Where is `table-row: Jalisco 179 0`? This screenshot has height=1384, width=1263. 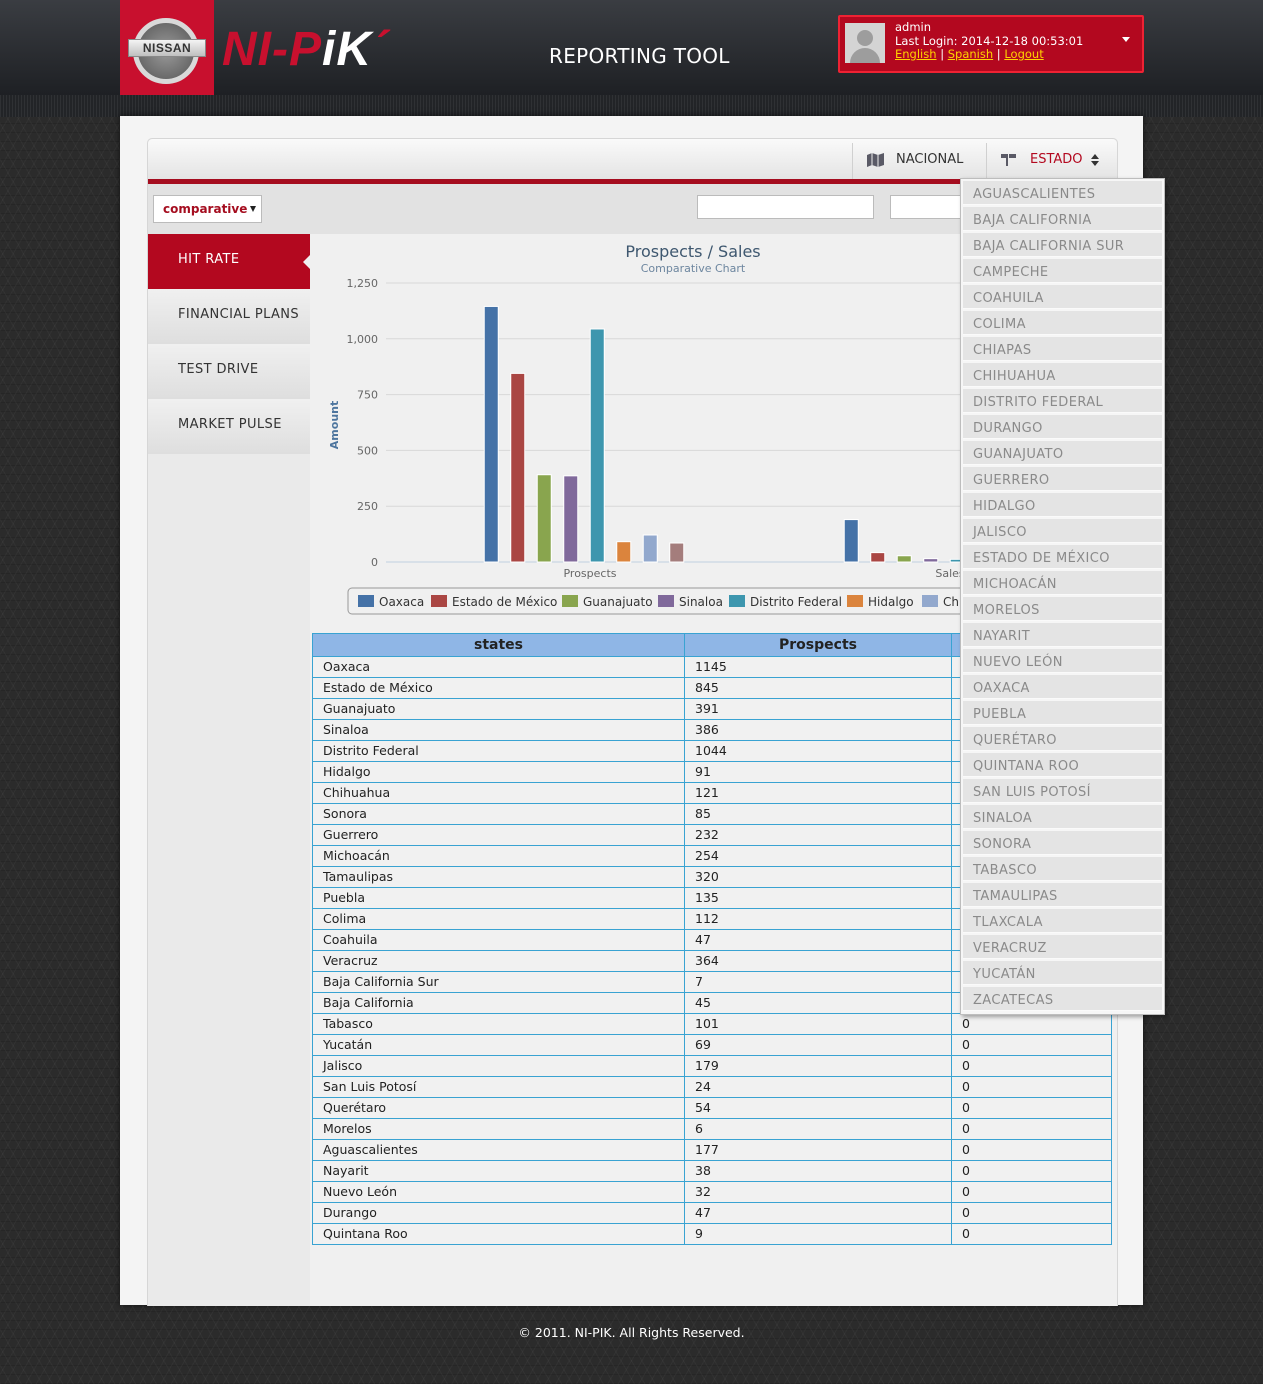
table-row: Jalisco 179 0 is located at coordinates (712, 1066).